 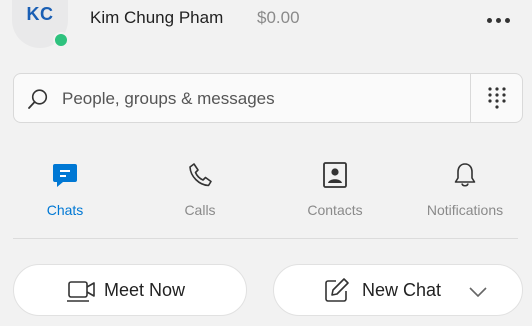 I want to click on tab-calls-label: Calls, so click(x=200, y=210).